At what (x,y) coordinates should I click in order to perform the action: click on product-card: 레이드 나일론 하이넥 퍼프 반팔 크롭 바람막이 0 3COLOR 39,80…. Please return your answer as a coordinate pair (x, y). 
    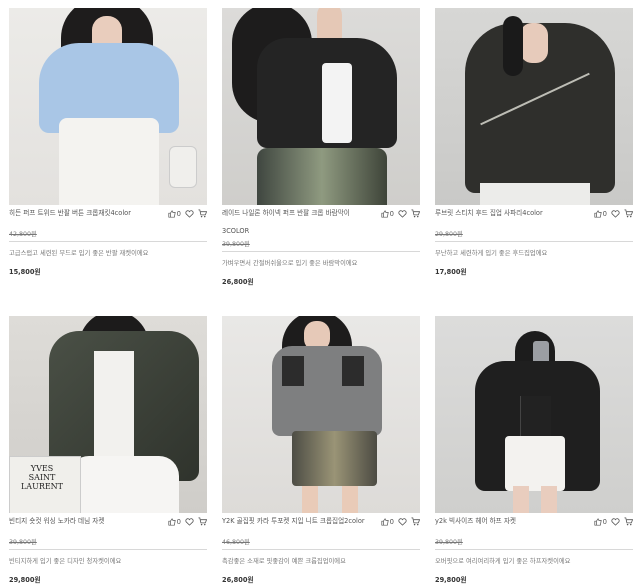
    Looking at the image, I should click on (321, 147).